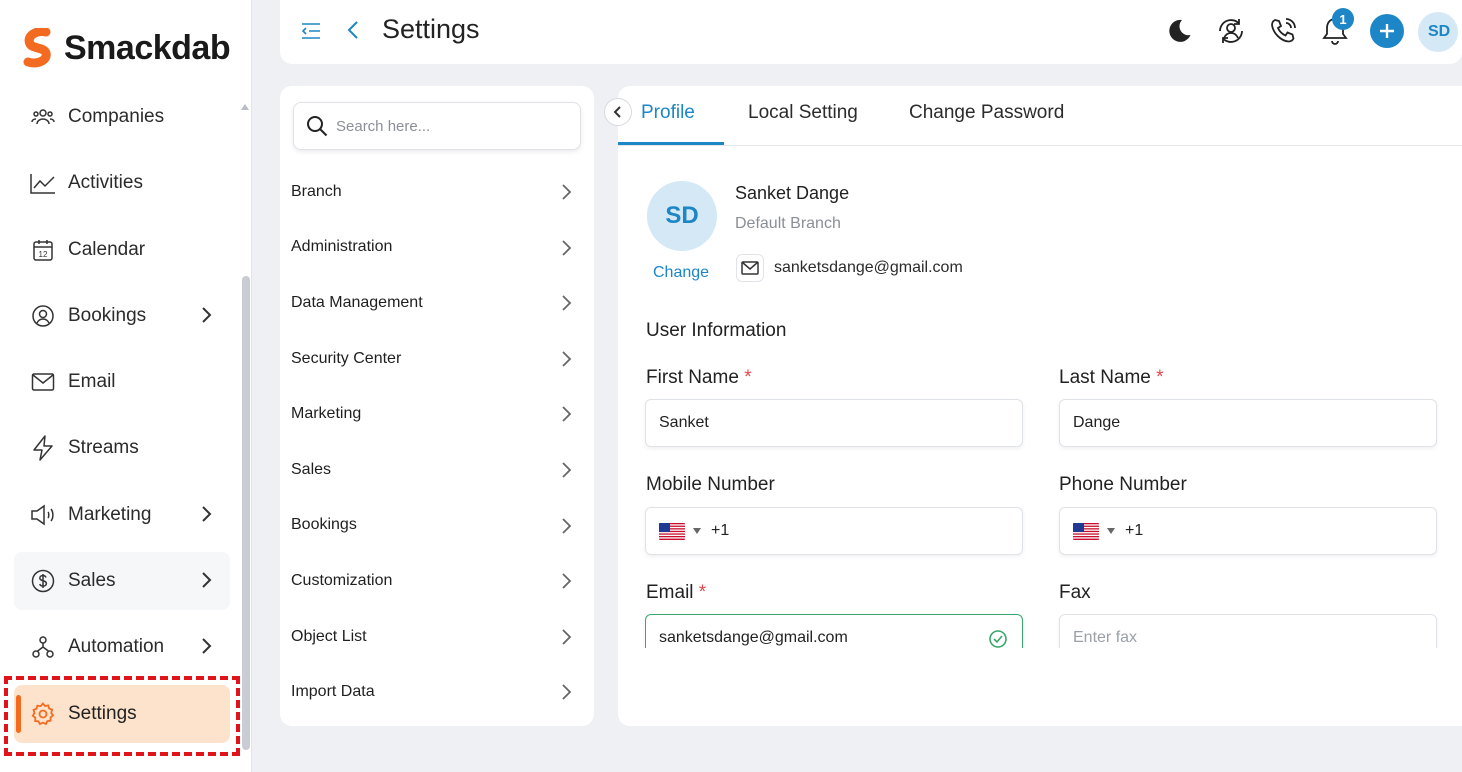 The height and width of the screenshot is (772, 1462). Describe the element at coordinates (126, 48) in the screenshot. I see `brand-logo: Smackdab` at that location.